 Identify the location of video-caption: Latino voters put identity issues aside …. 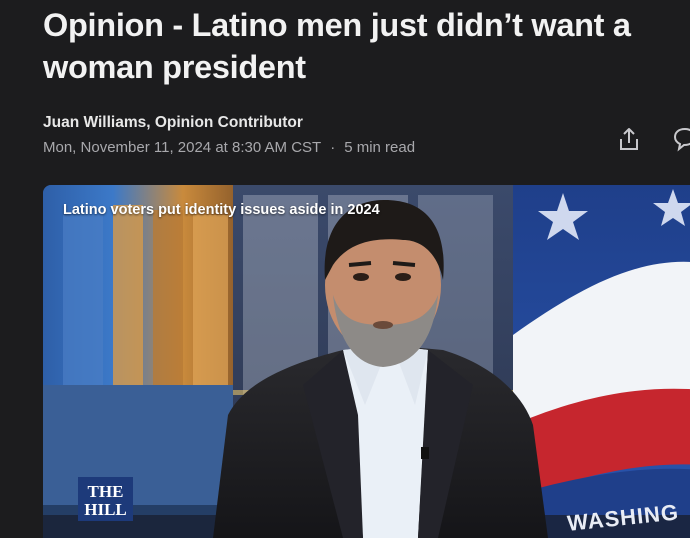
(221, 210).